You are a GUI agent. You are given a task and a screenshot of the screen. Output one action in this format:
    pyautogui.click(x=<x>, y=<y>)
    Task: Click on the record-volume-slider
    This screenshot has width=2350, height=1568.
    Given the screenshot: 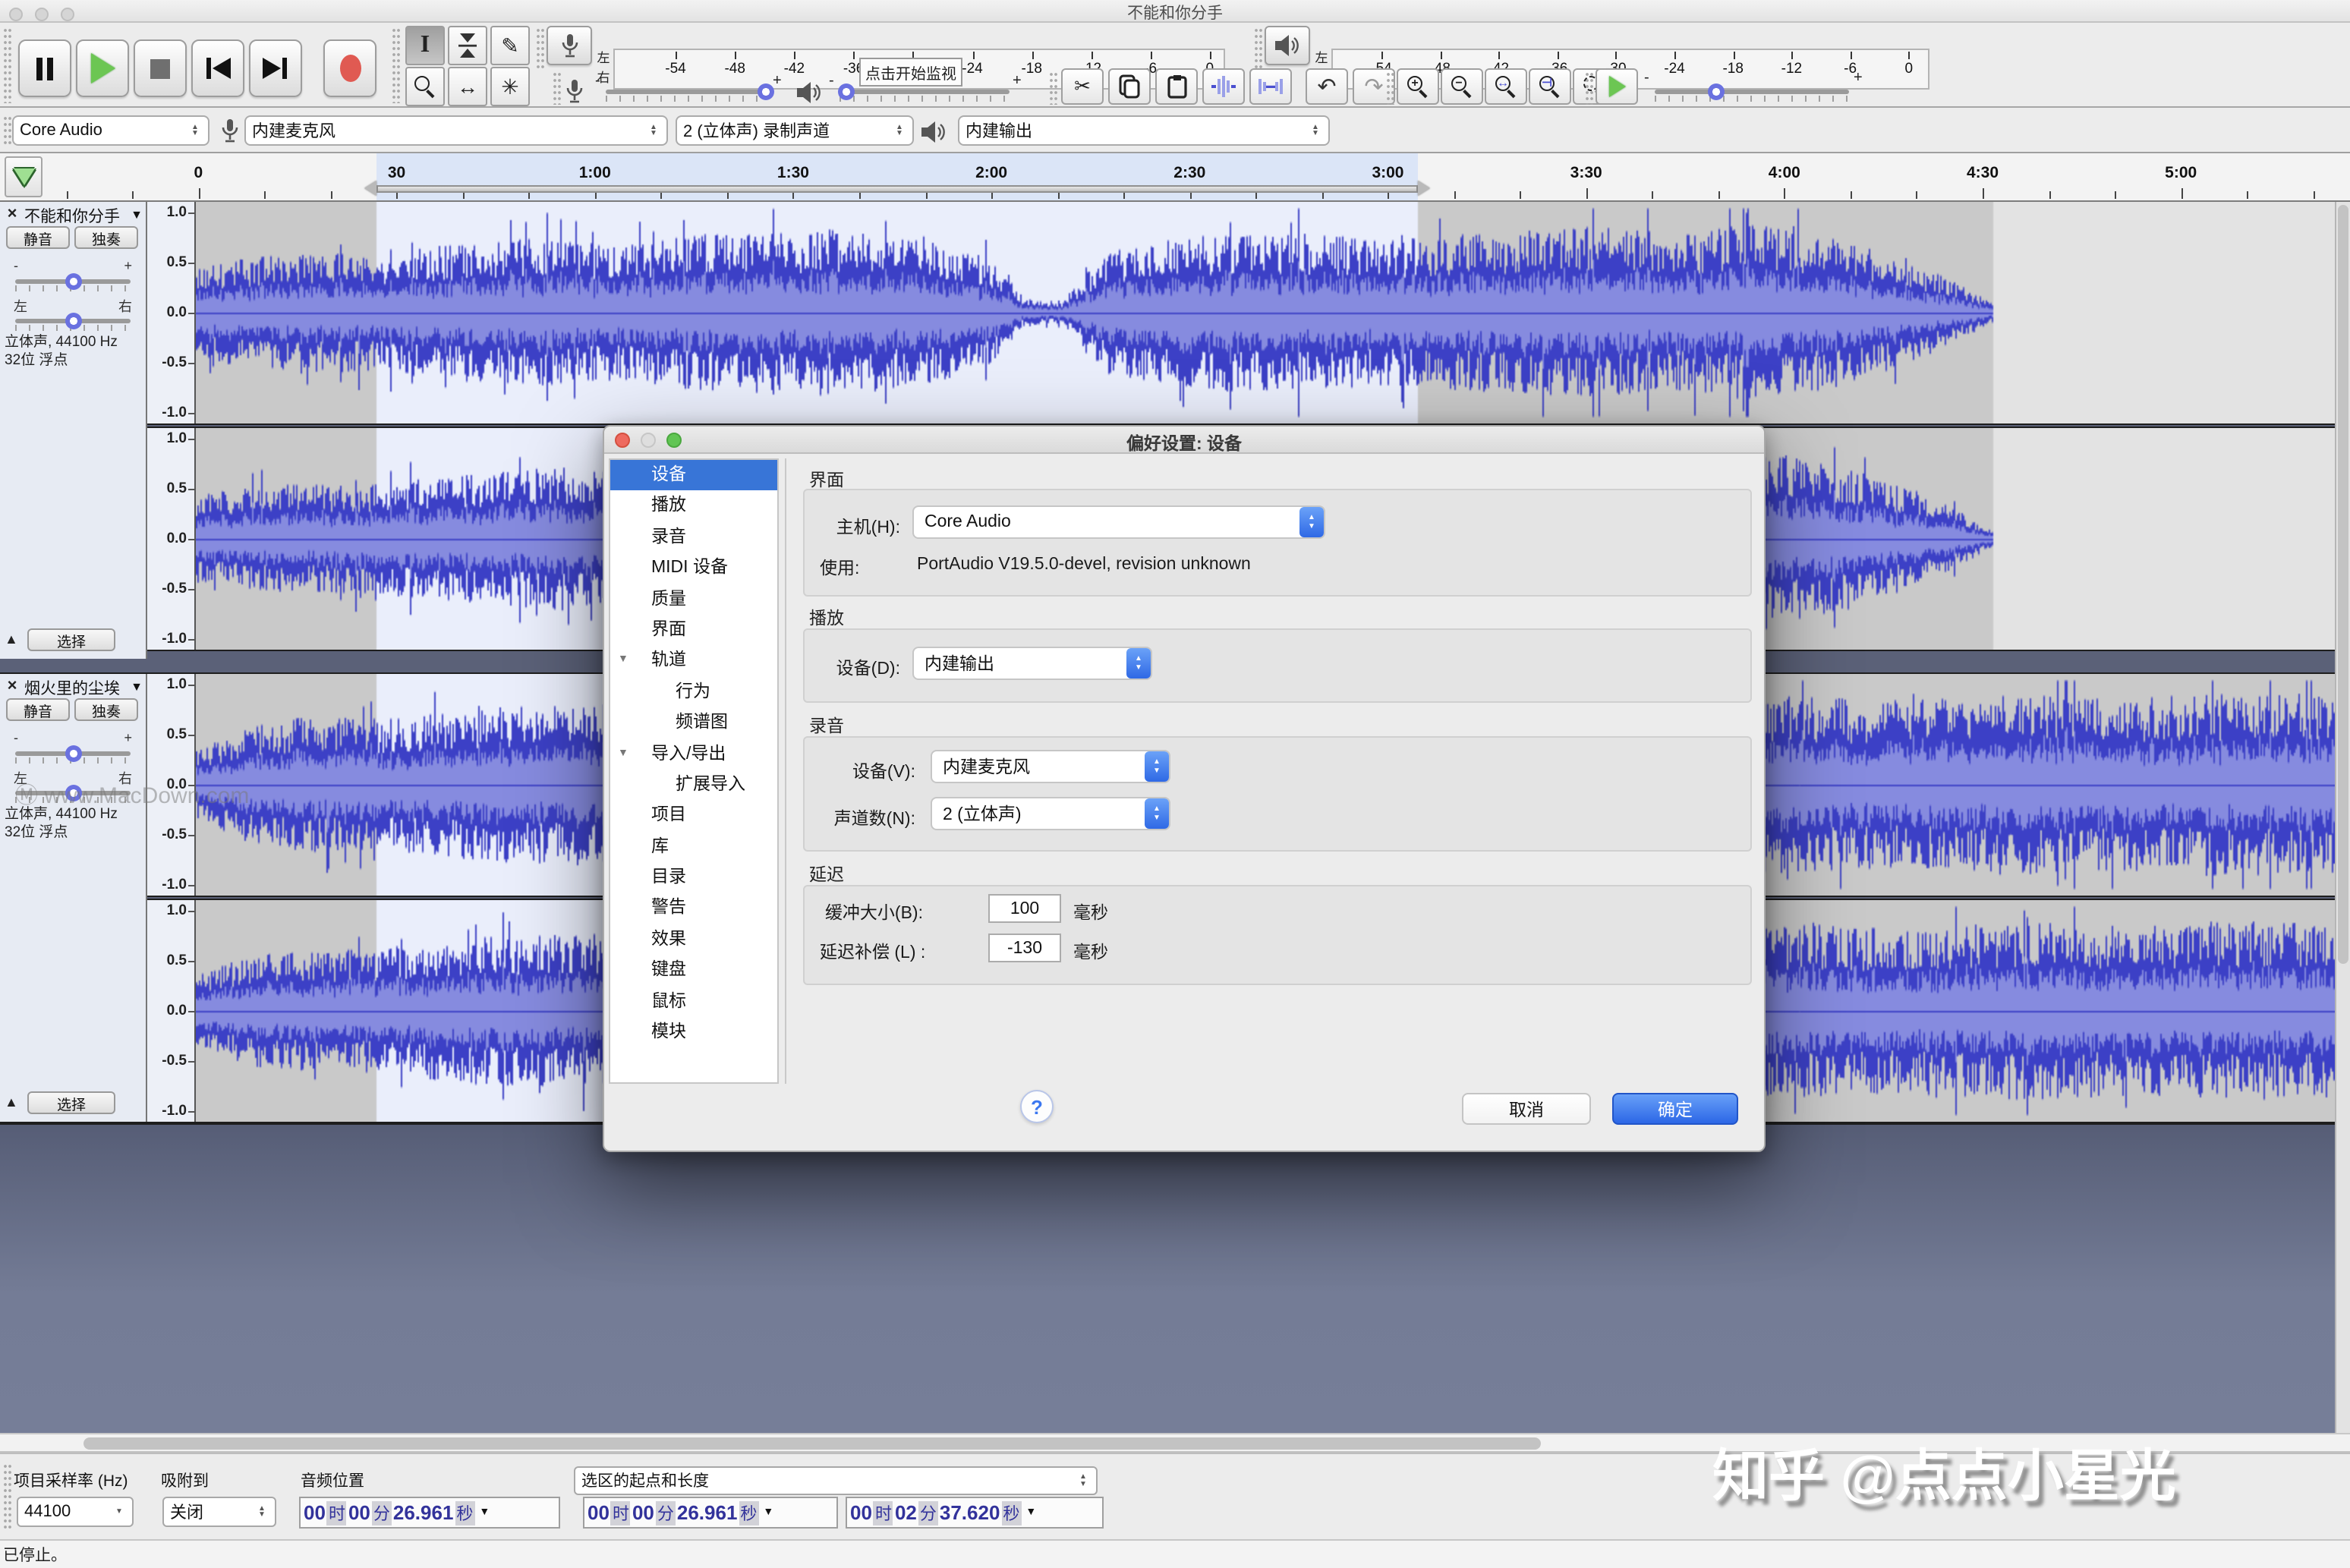 What is the action you would take?
    pyautogui.click(x=690, y=92)
    